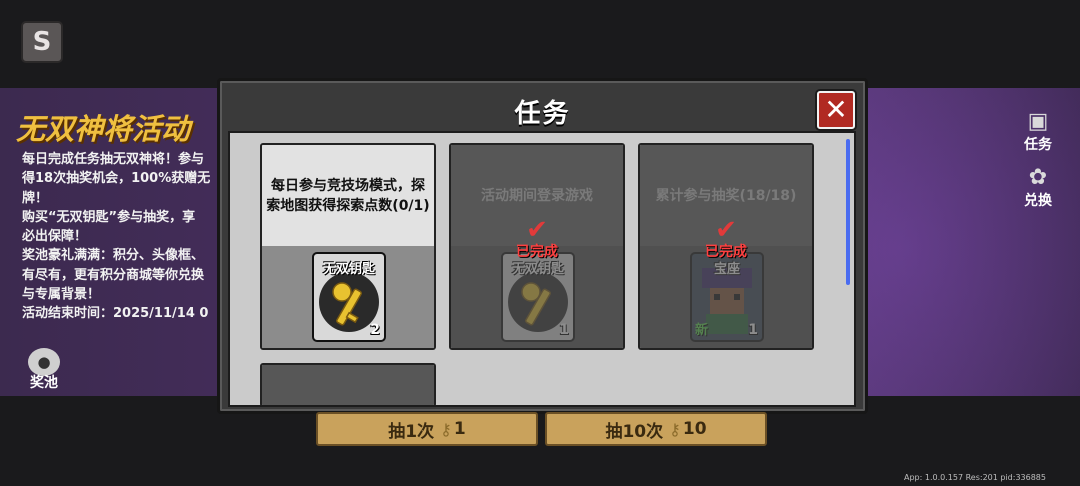 This screenshot has width=1080, height=486. I want to click on task-description-hidden, so click(348, 385).